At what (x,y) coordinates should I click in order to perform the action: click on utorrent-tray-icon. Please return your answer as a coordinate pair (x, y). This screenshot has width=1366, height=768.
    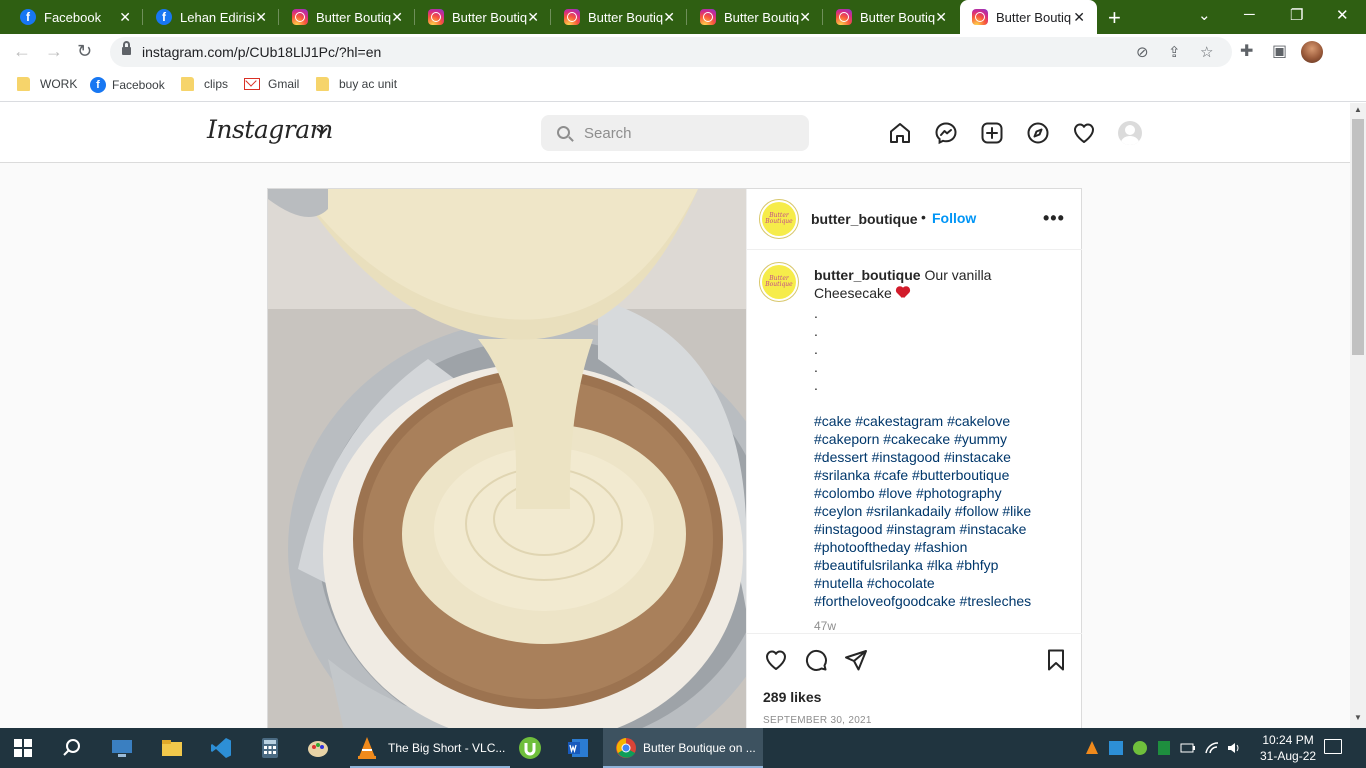
    Looking at the image, I should click on (1140, 748).